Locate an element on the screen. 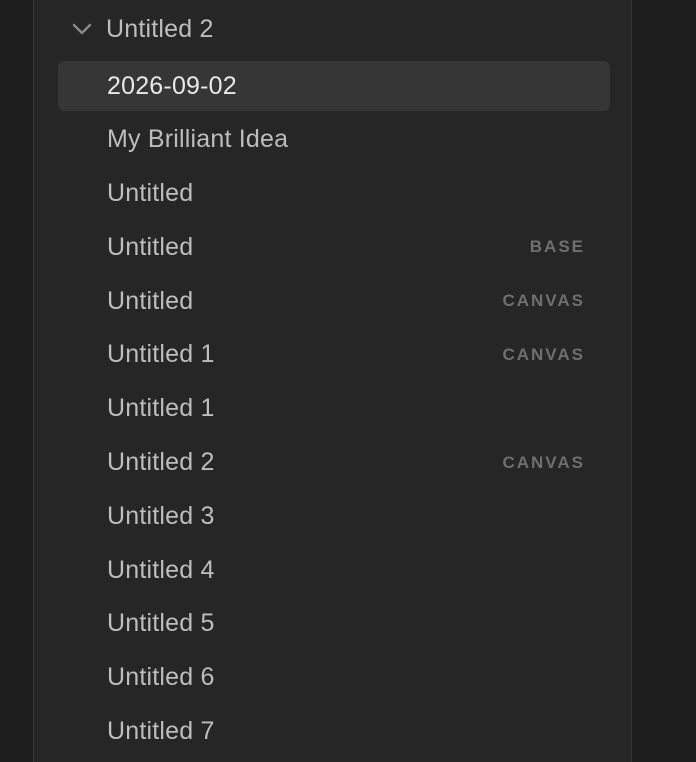  file-name: Untitled 7 is located at coordinates (161, 731).